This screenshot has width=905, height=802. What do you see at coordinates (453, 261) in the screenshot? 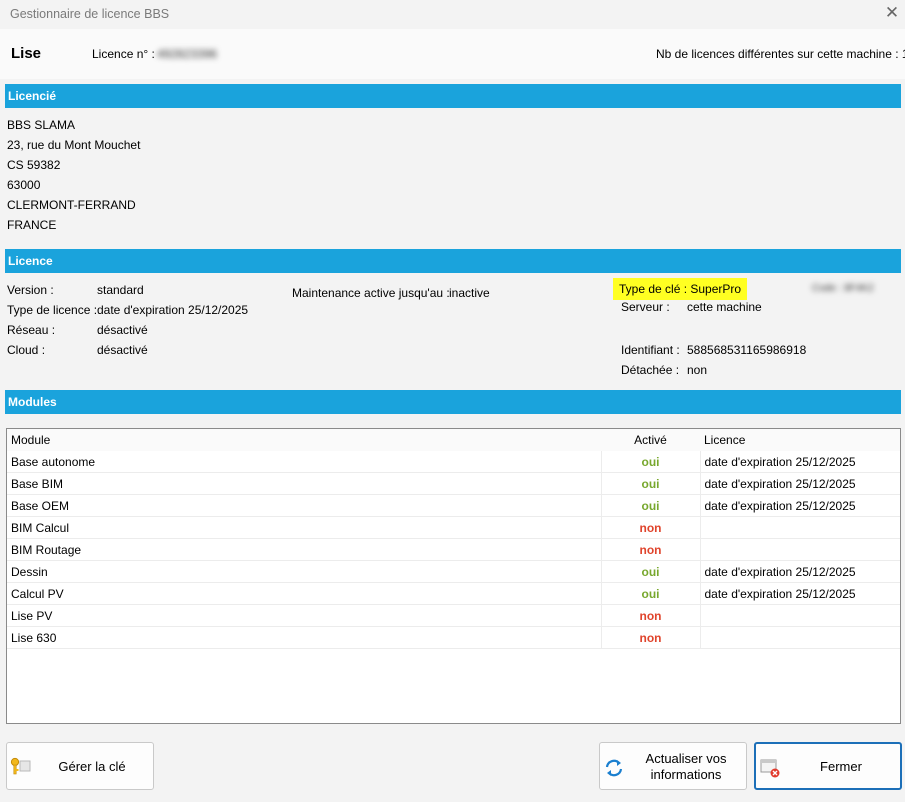
I see `licence-section-bar: Licence` at bounding box center [453, 261].